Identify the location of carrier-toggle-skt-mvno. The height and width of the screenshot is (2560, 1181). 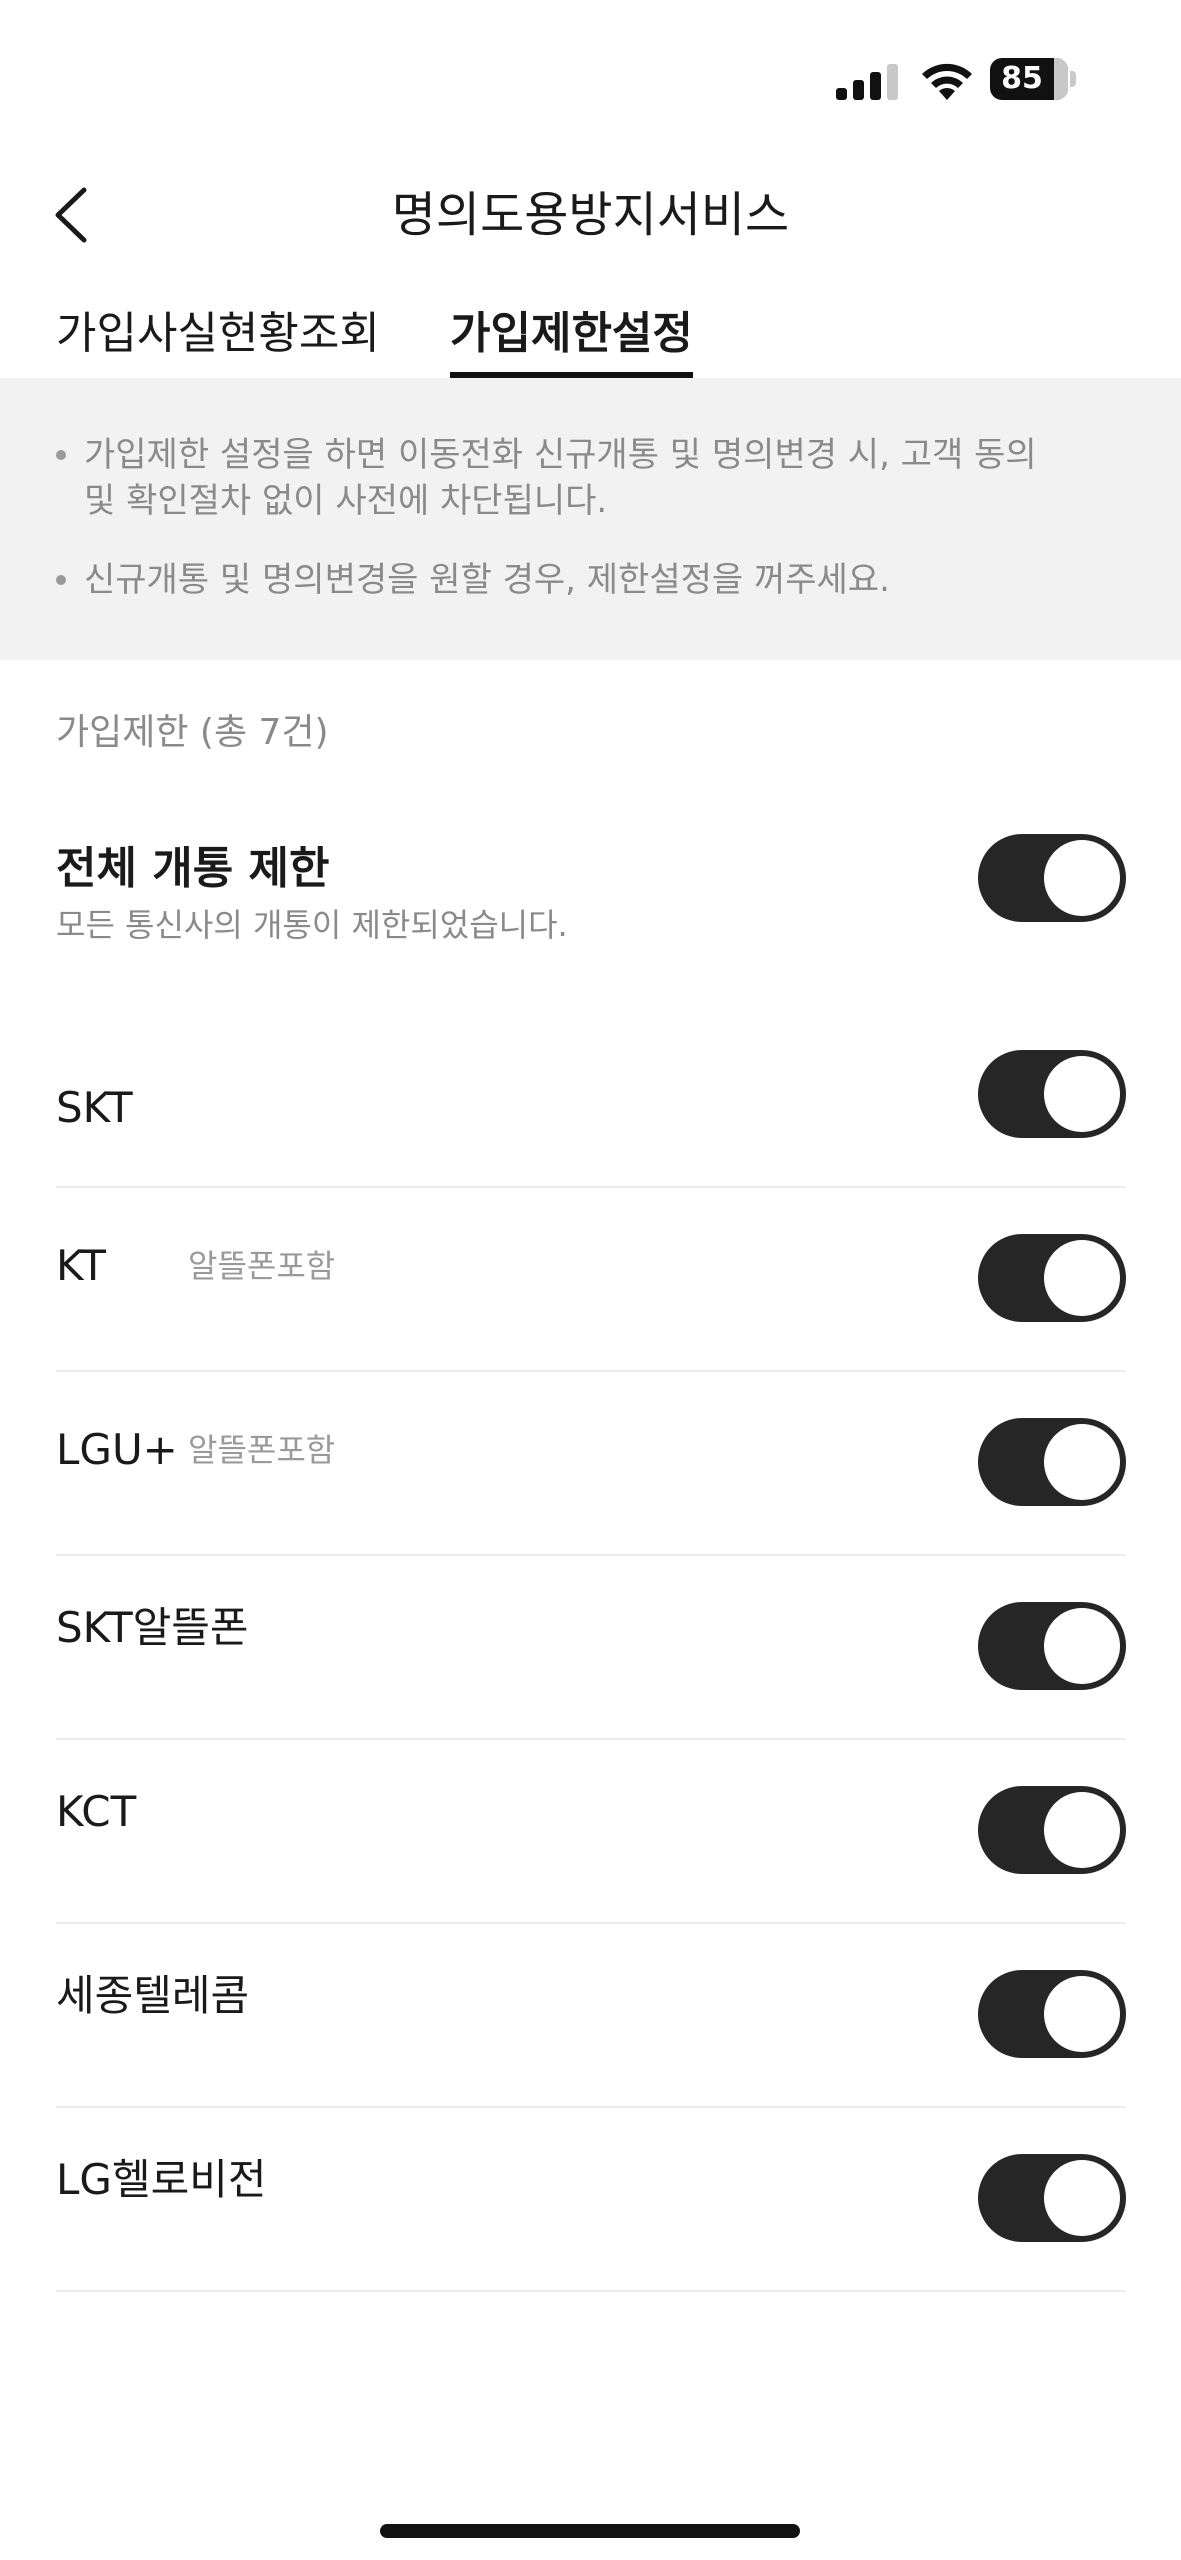
(1052, 1646).